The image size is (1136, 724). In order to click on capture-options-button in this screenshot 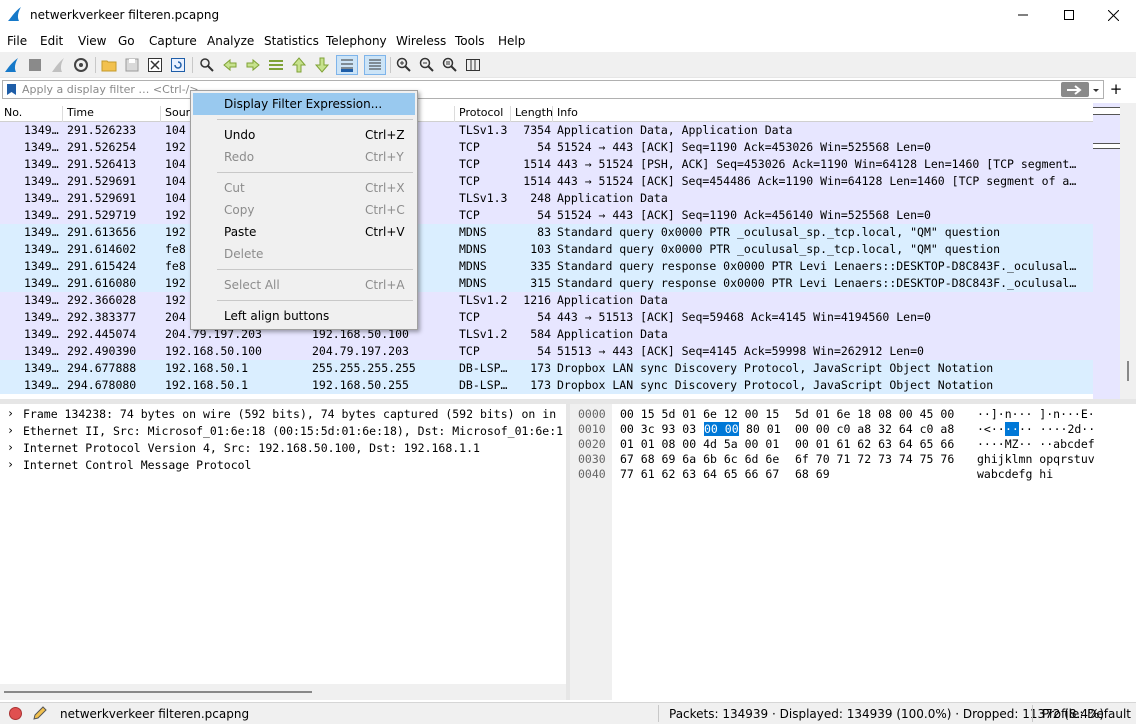, I will do `click(81, 65)`.